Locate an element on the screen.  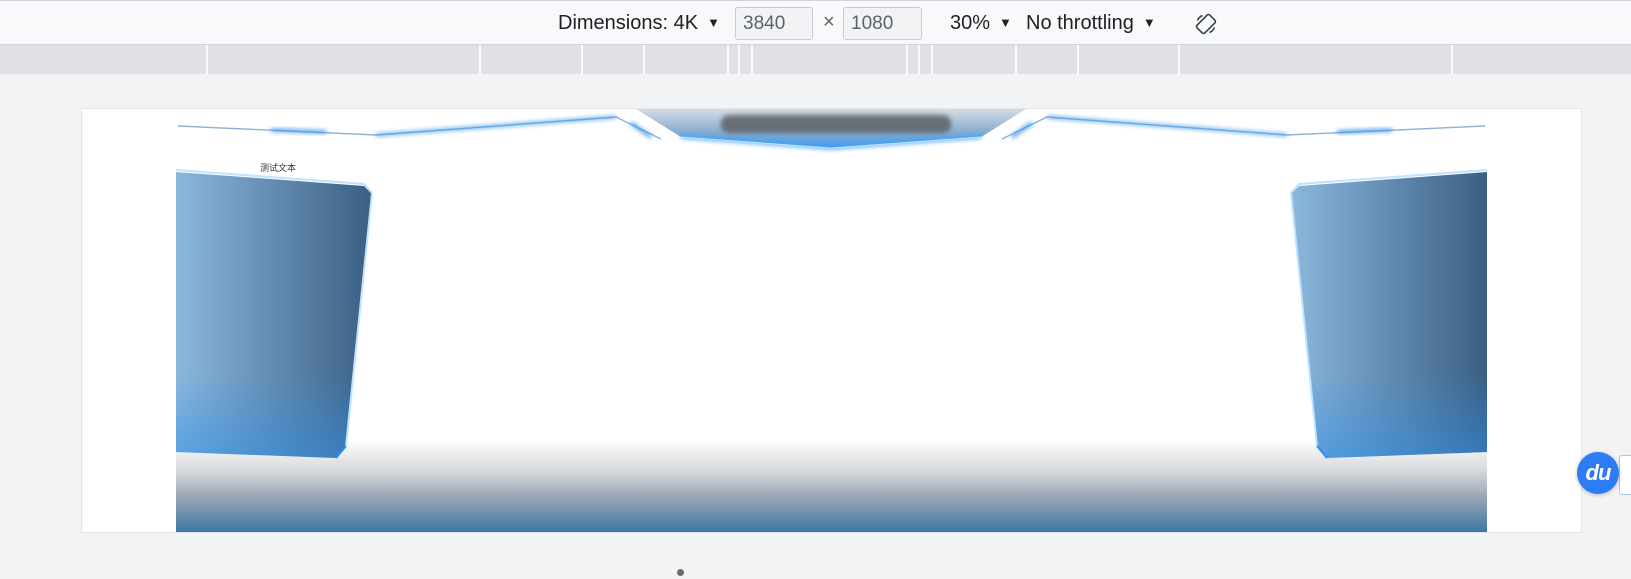
times-symbol: × is located at coordinates (829, 22).